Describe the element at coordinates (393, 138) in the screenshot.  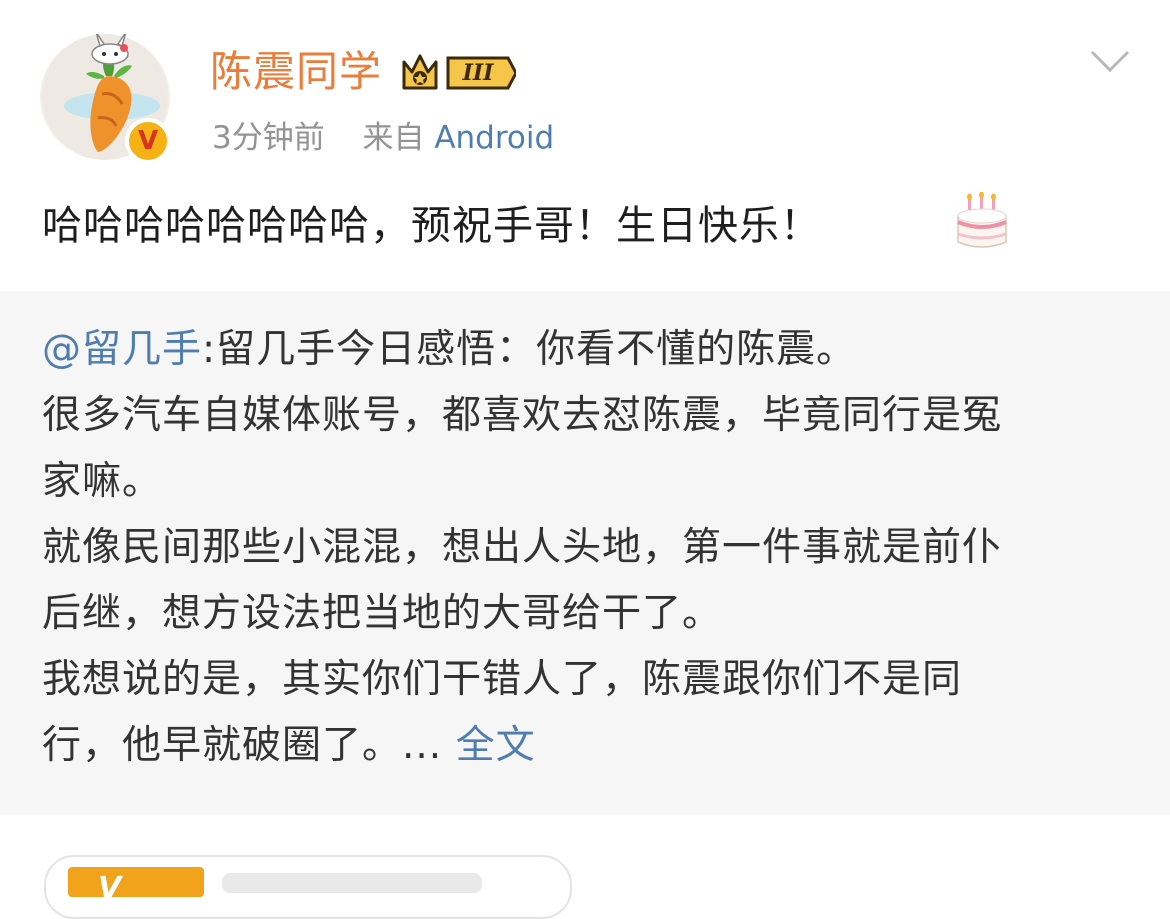
I see `source-prefix: 来自` at that location.